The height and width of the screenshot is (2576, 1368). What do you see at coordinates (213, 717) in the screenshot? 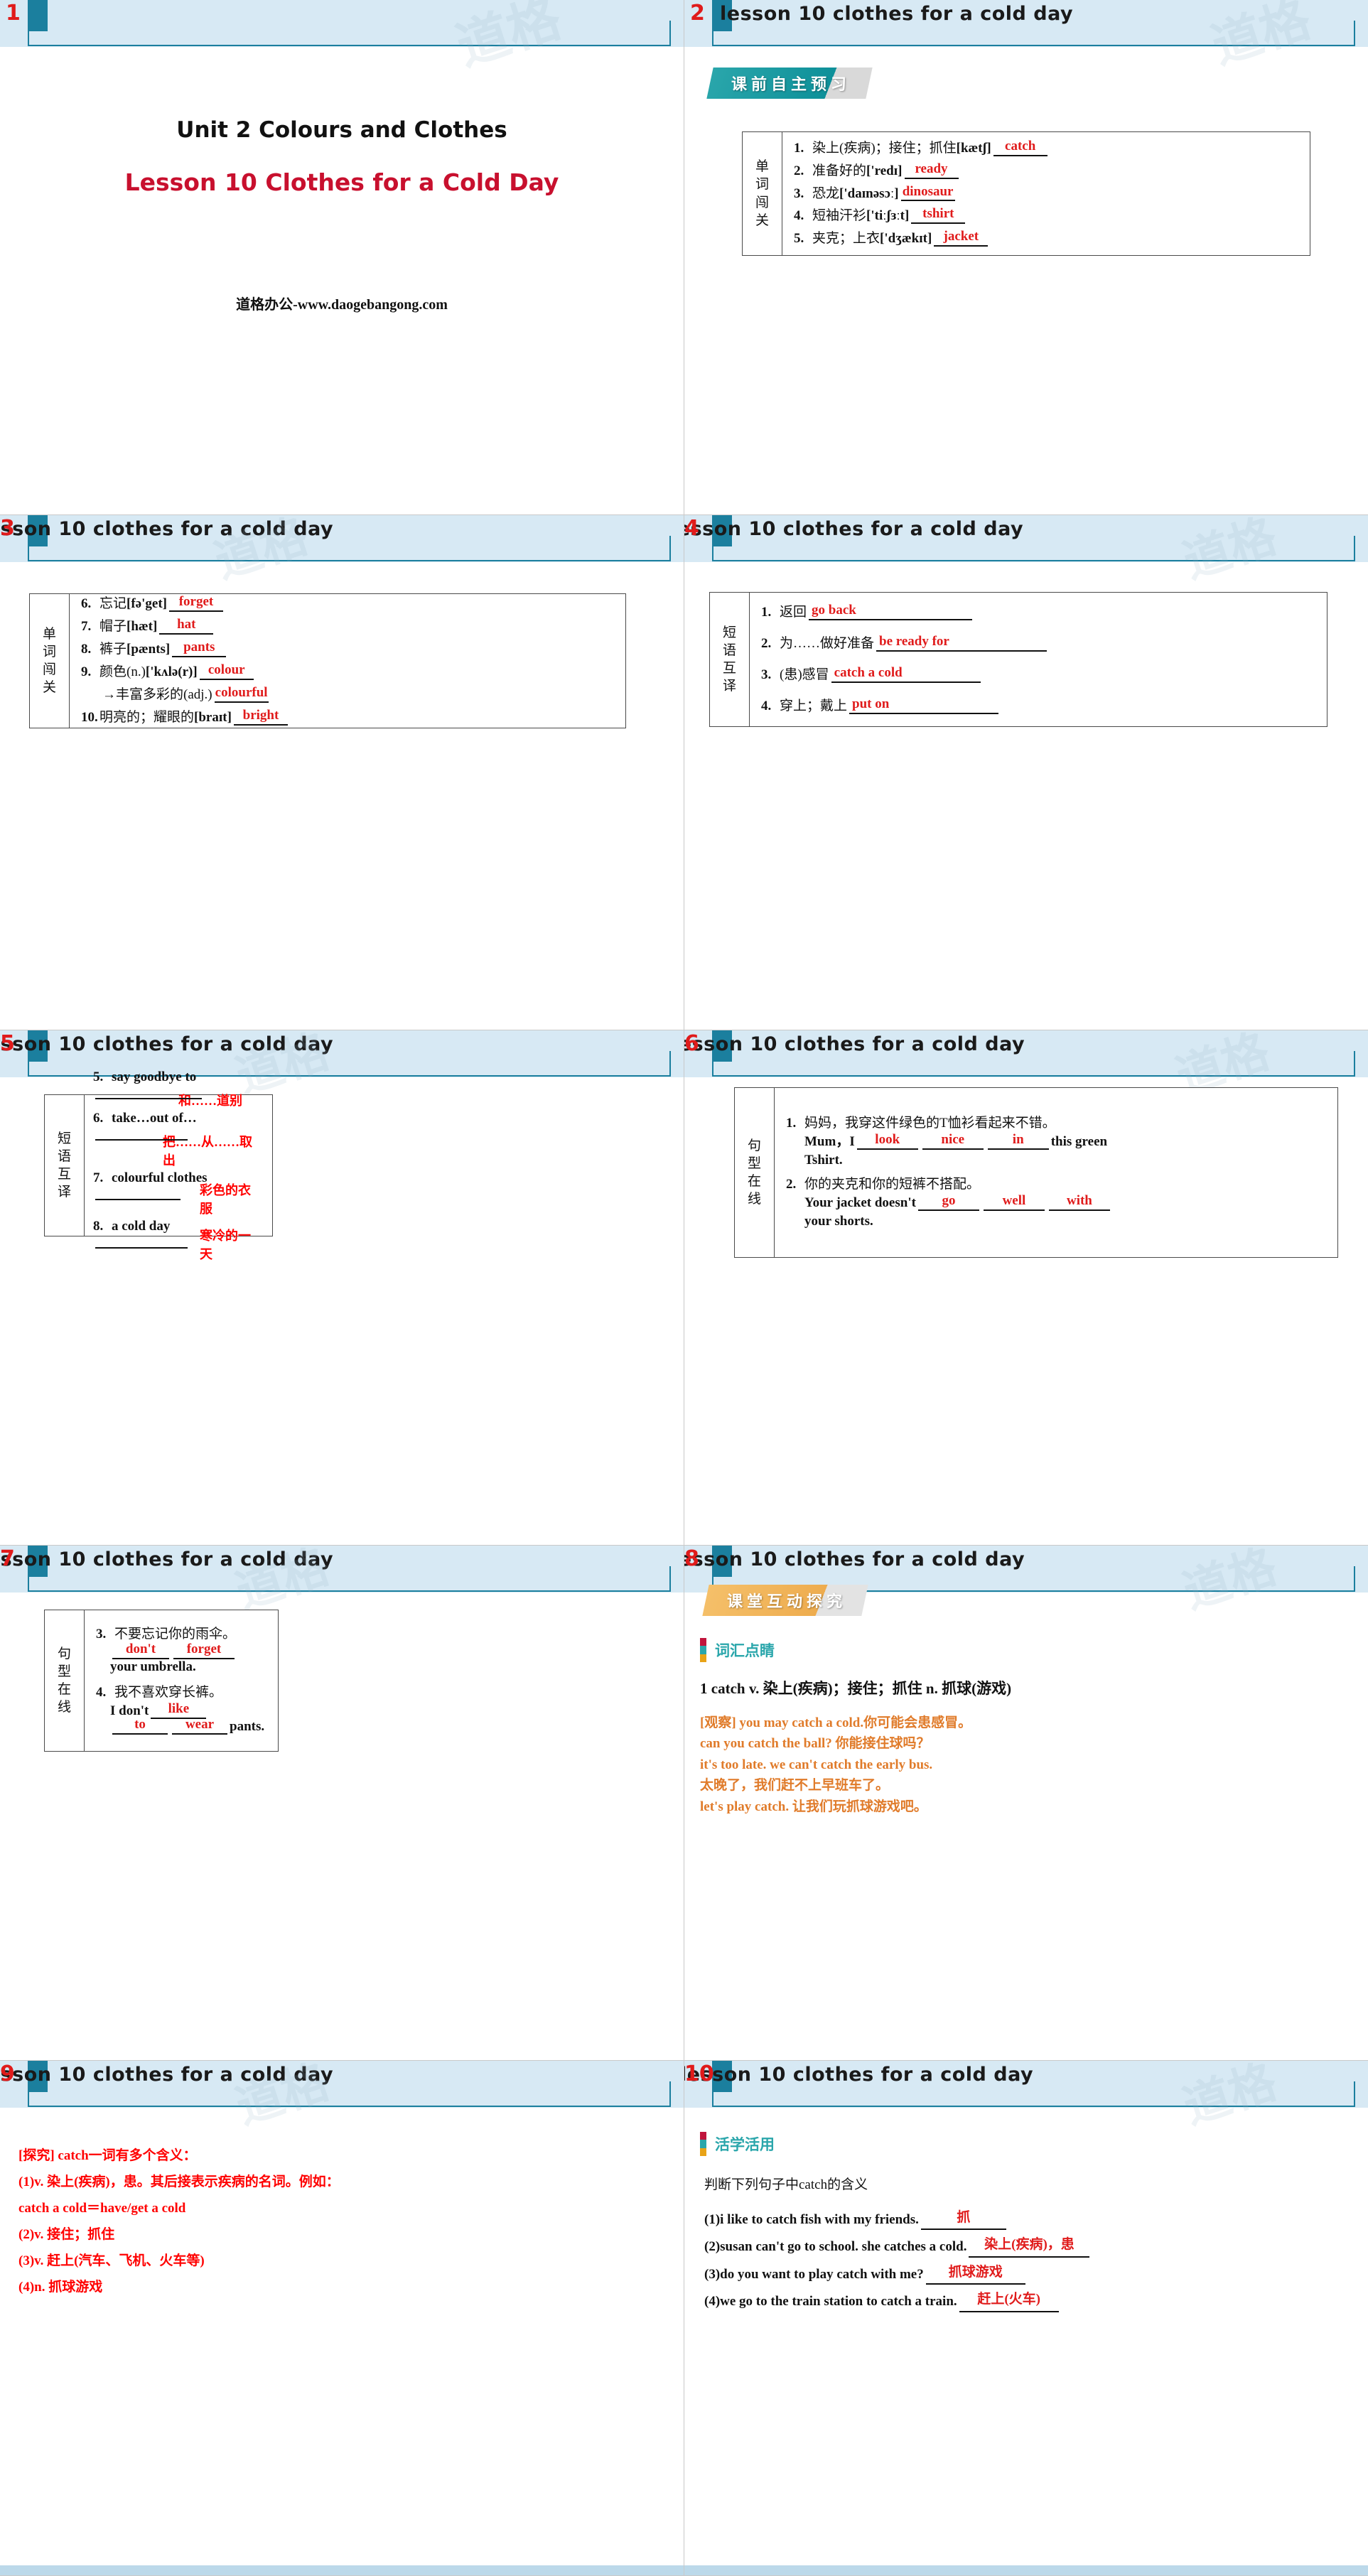
I see `row-ipa: [braɪt]` at bounding box center [213, 717].